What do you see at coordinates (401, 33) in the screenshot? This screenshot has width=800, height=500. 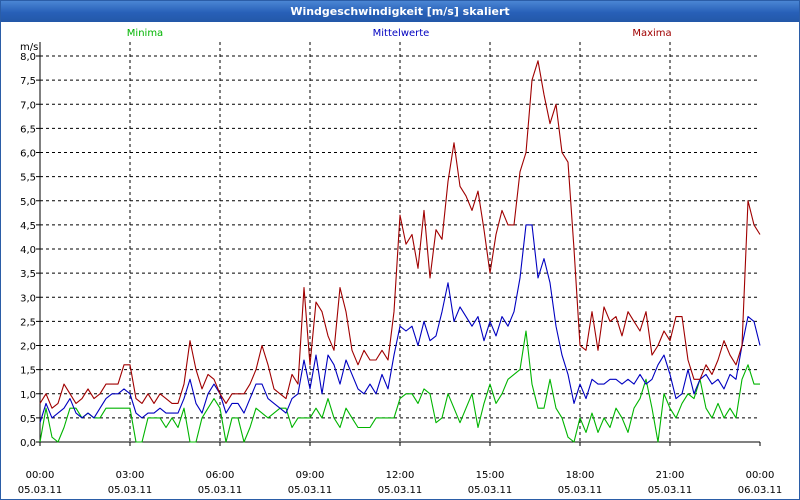 I see `legend-mittelwerte: Mittelwerte` at bounding box center [401, 33].